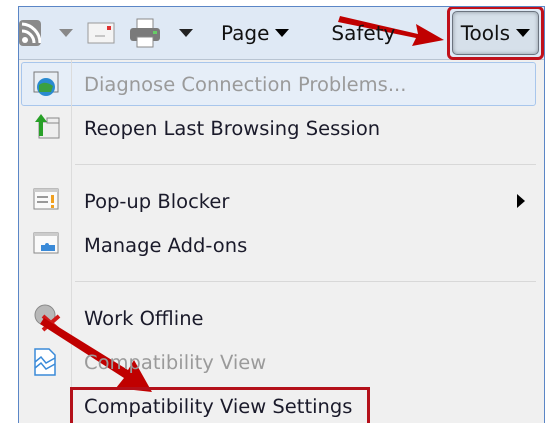  What do you see at coordinates (278, 201) in the screenshot?
I see `menu-item: Pop-up Blocker` at bounding box center [278, 201].